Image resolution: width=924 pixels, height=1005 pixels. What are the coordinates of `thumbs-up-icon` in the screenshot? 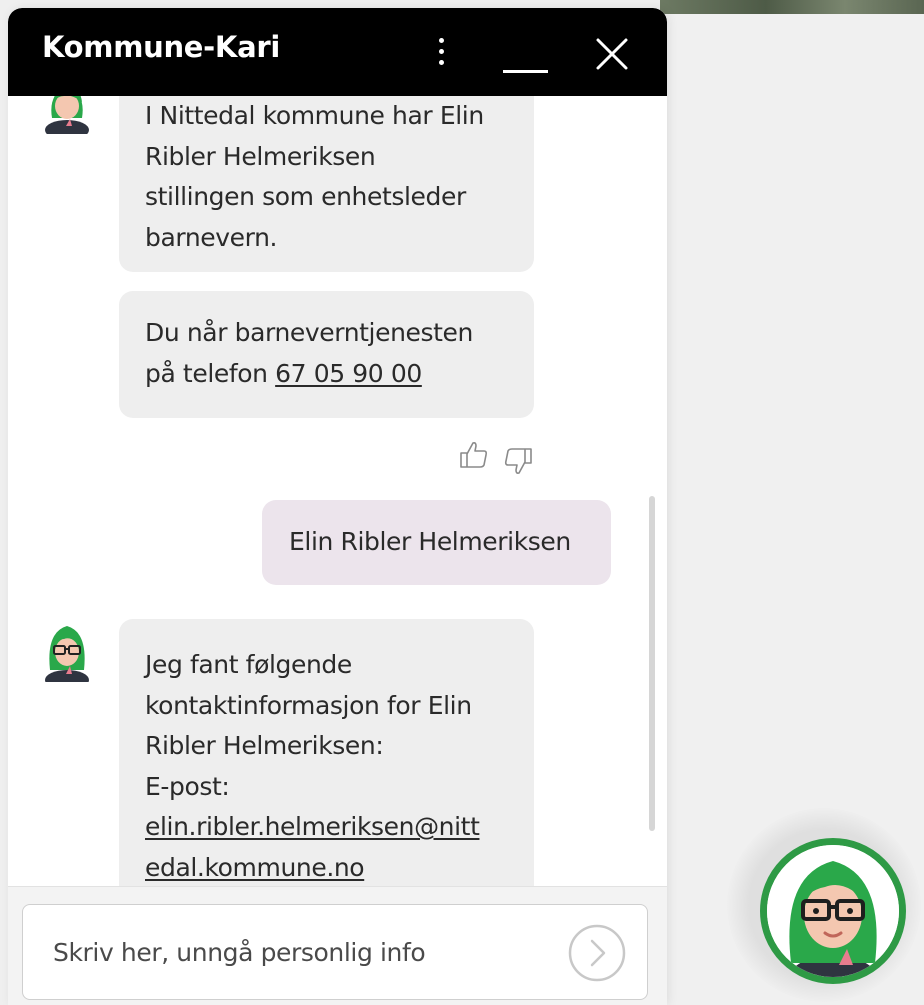 It's located at (474, 455).